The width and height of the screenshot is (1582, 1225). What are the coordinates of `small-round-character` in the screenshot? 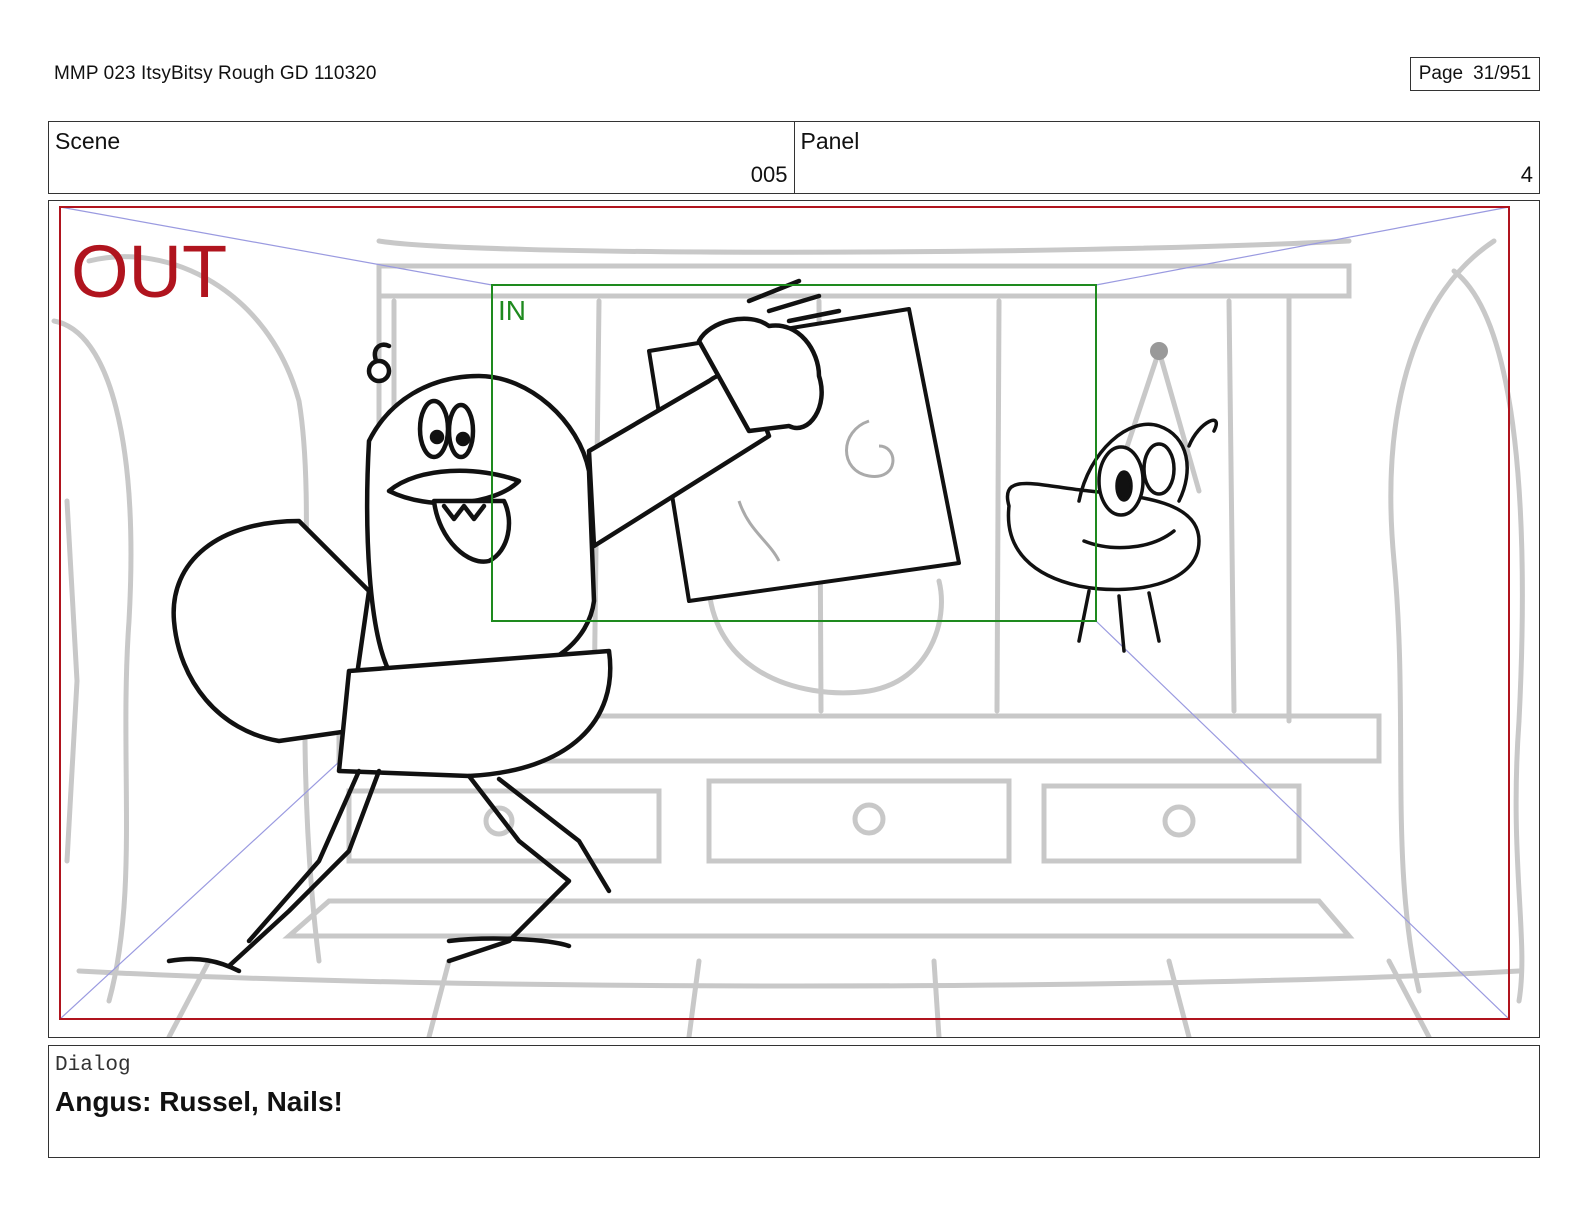 It's located at (1111, 535).